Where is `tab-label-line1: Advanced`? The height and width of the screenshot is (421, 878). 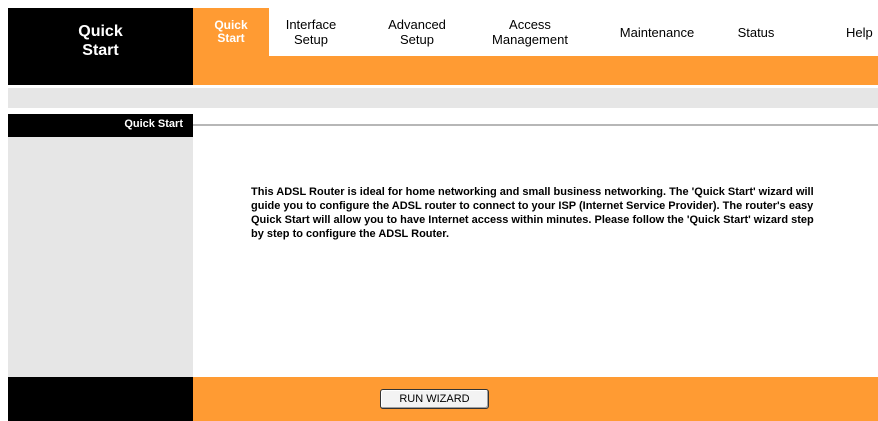 tab-label-line1: Advanced is located at coordinates (417, 24).